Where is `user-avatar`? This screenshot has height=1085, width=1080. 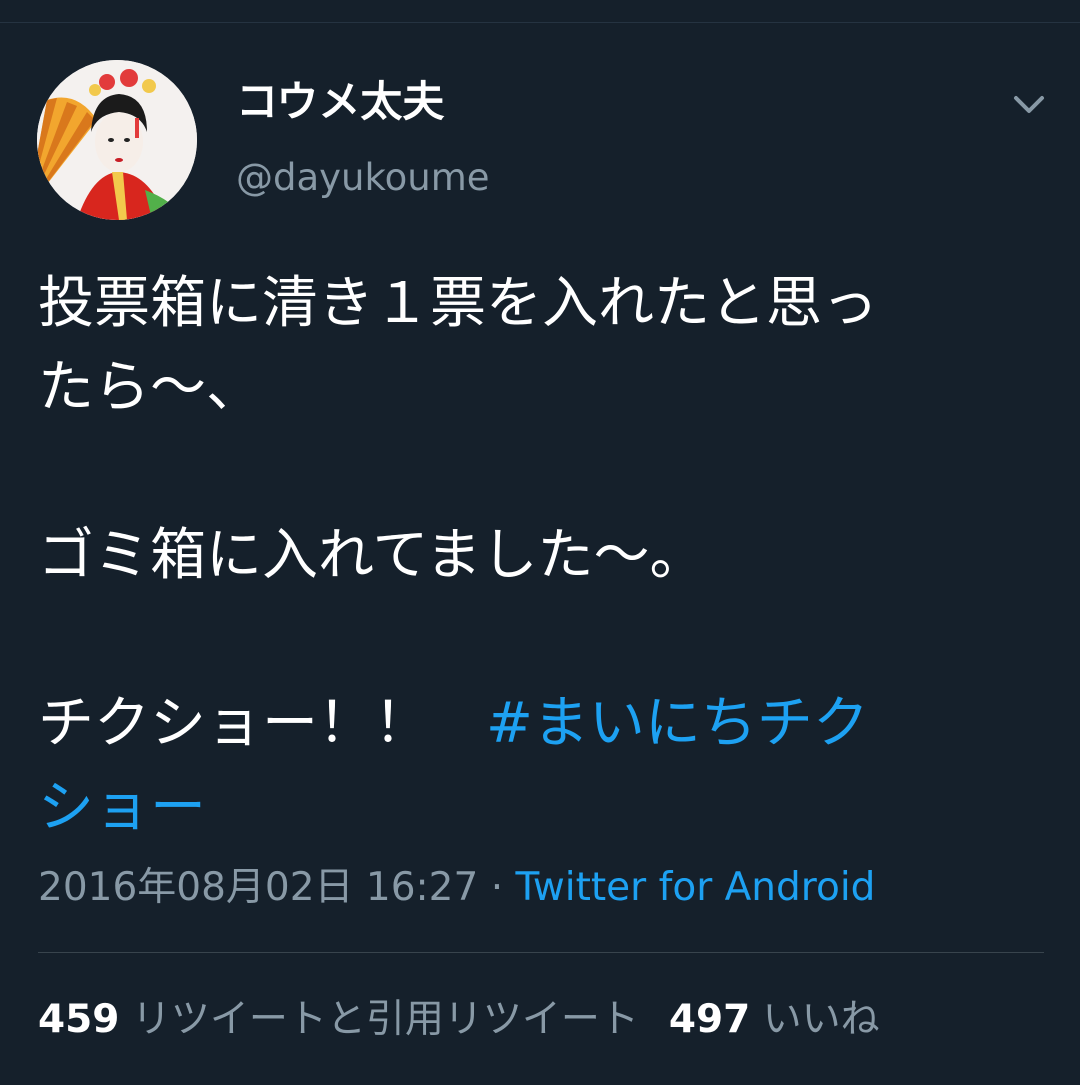 user-avatar is located at coordinates (117, 140).